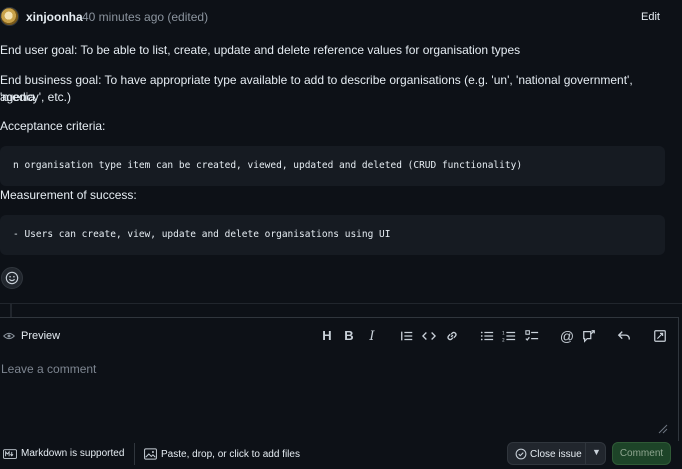 Image resolution: width=682 pixels, height=469 pixels. Describe the element at coordinates (596, 452) in the screenshot. I see `chevron-down-icon: ▼` at that location.